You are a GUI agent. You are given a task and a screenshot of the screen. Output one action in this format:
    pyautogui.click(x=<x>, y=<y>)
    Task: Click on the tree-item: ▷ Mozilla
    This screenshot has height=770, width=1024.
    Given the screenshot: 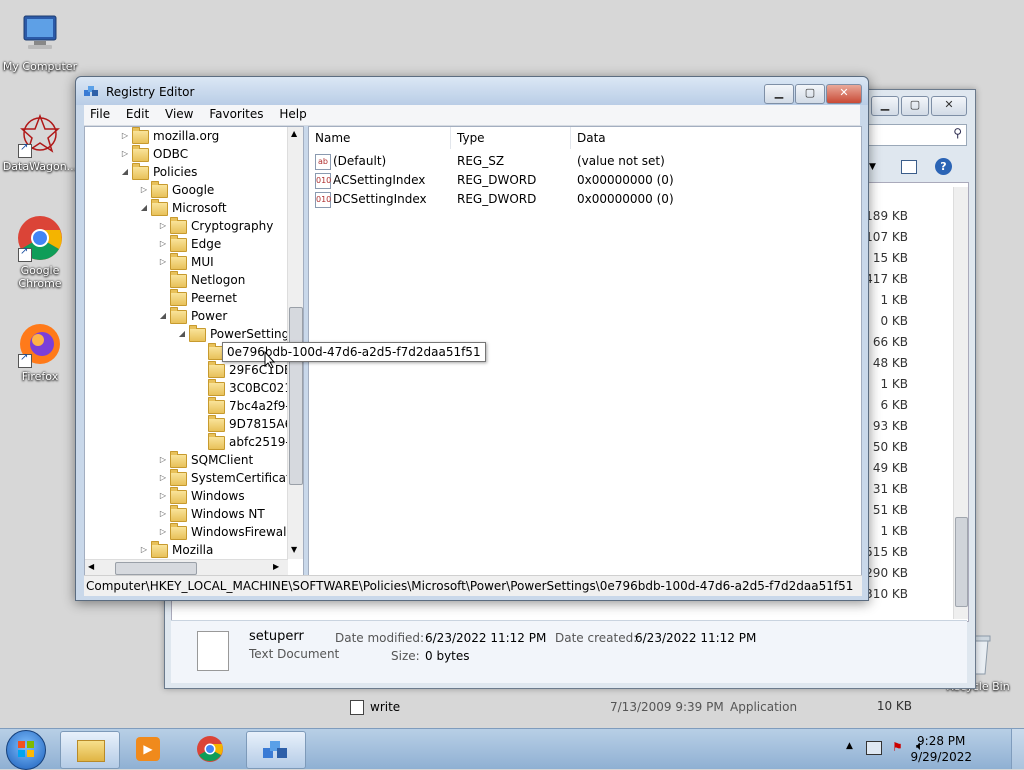 What is the action you would take?
    pyautogui.click(x=175, y=550)
    